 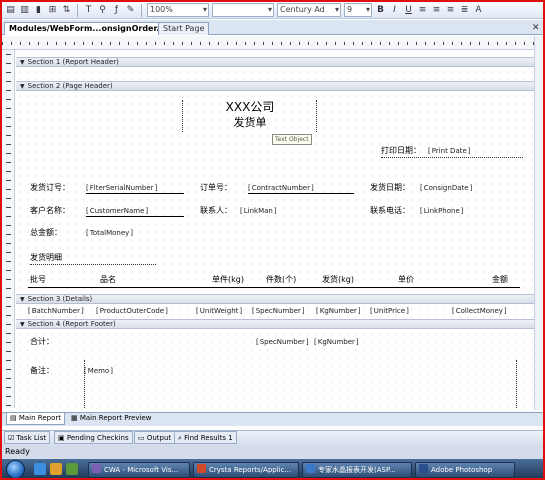 I want to click on zoom-combo: 100%, so click(x=178, y=10).